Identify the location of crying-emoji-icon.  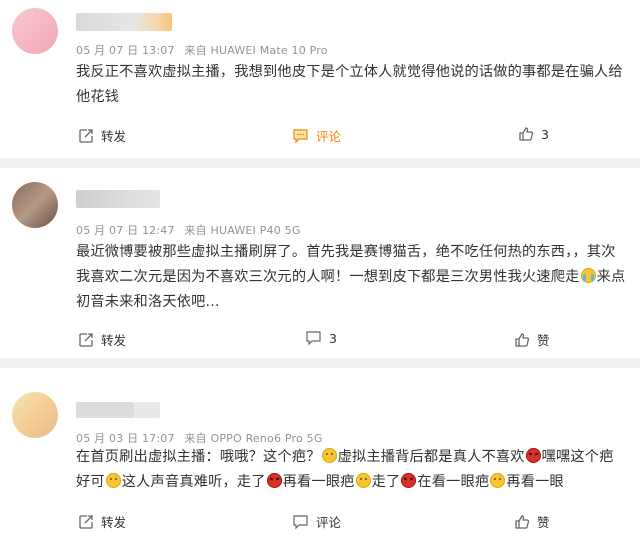
(588, 275).